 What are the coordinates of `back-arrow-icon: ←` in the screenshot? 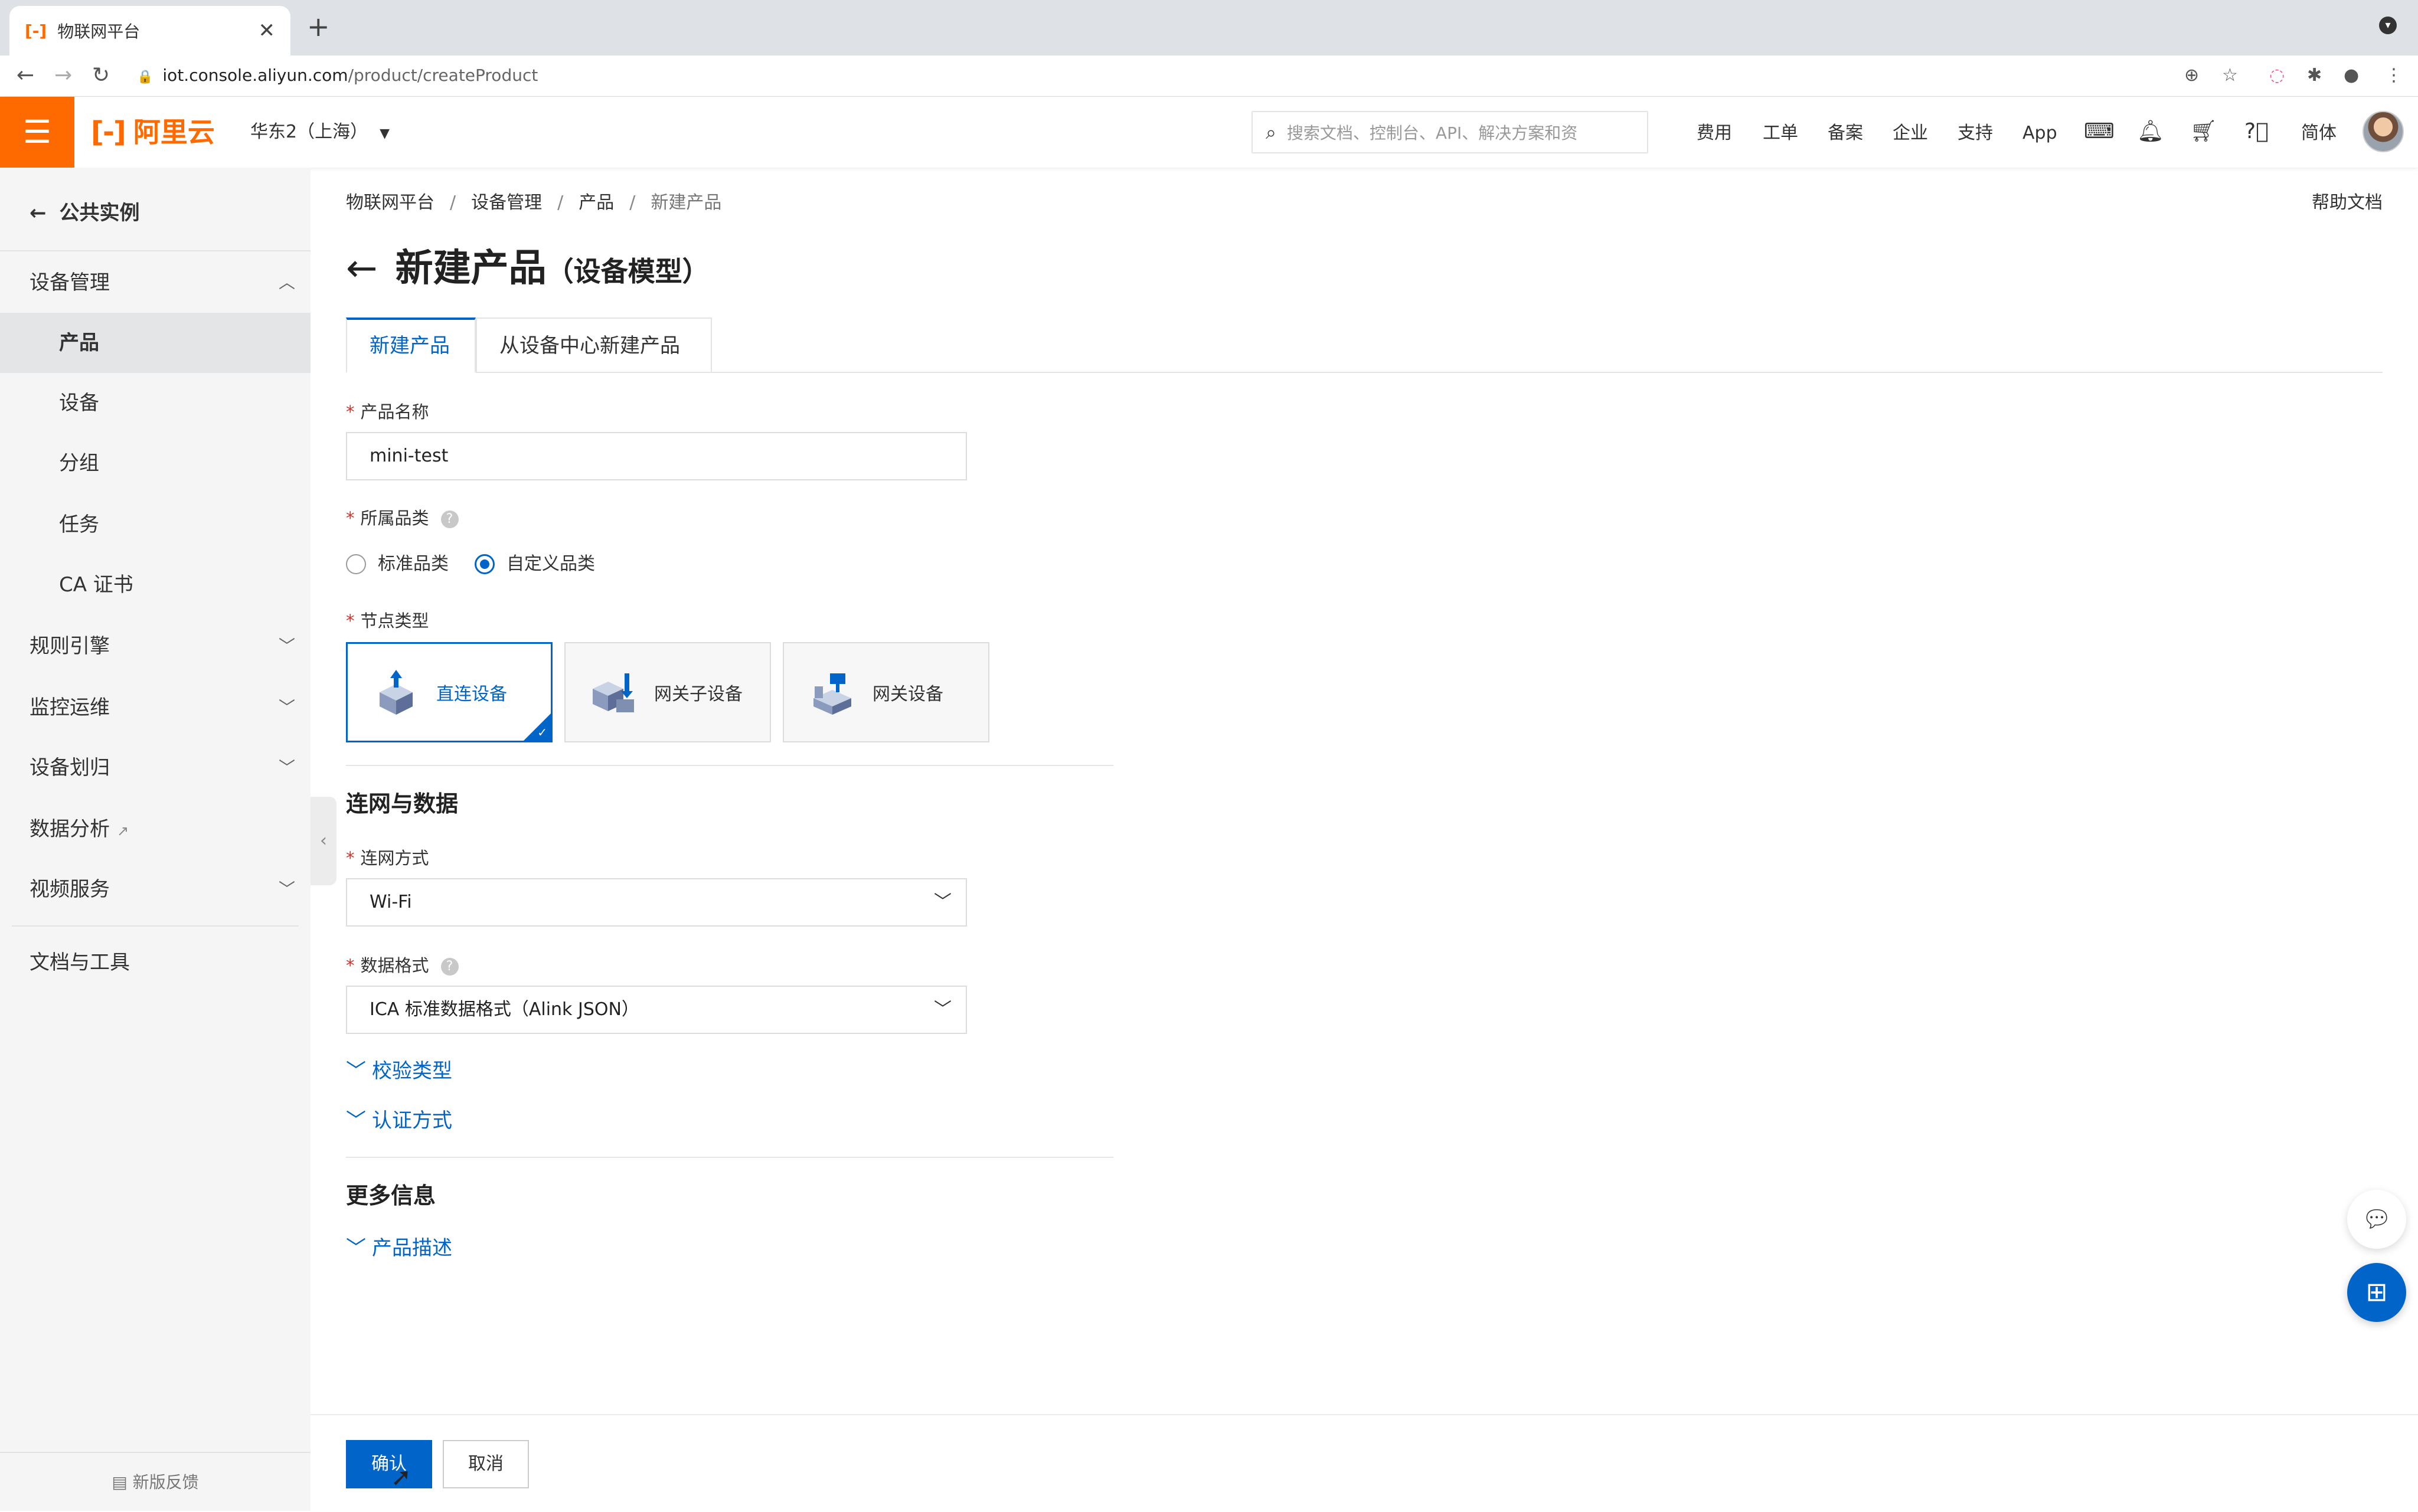 It's located at (362, 268).